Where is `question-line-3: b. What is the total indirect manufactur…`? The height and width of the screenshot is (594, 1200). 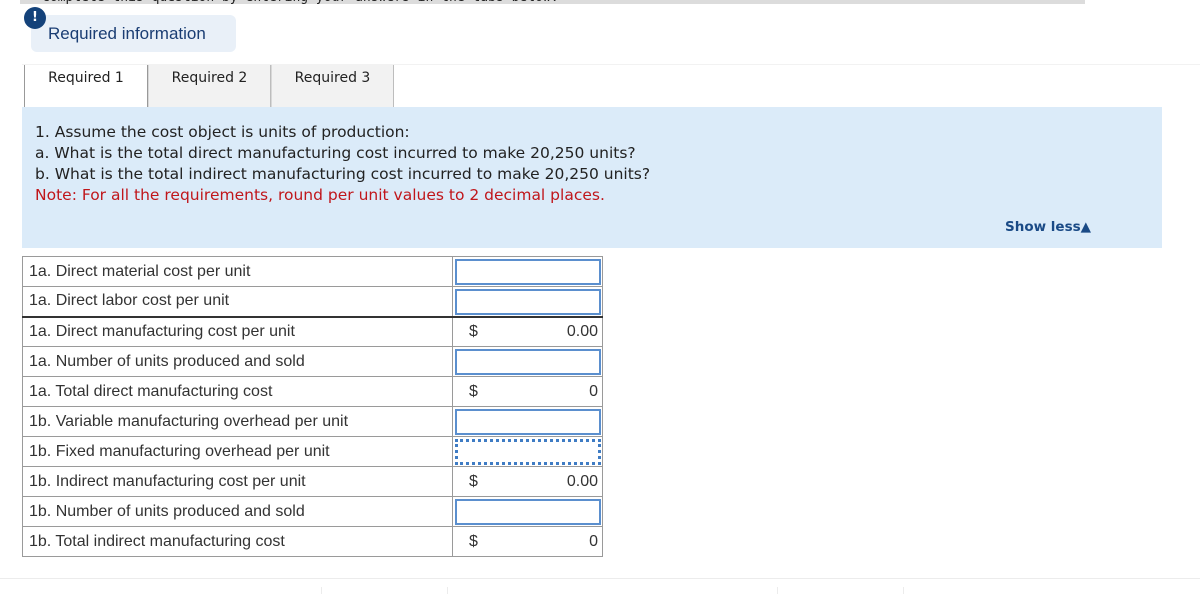 question-line-3: b. What is the total indirect manufactur… is located at coordinates (343, 174).